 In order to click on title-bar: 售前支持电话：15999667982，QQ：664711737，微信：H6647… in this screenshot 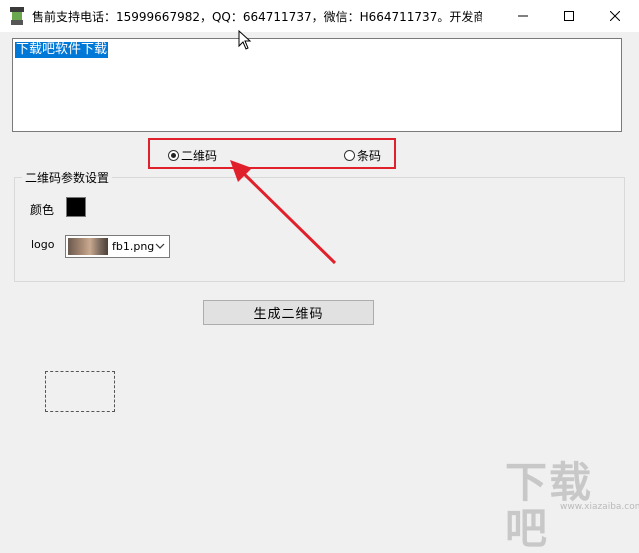, I will do `click(319, 16)`.